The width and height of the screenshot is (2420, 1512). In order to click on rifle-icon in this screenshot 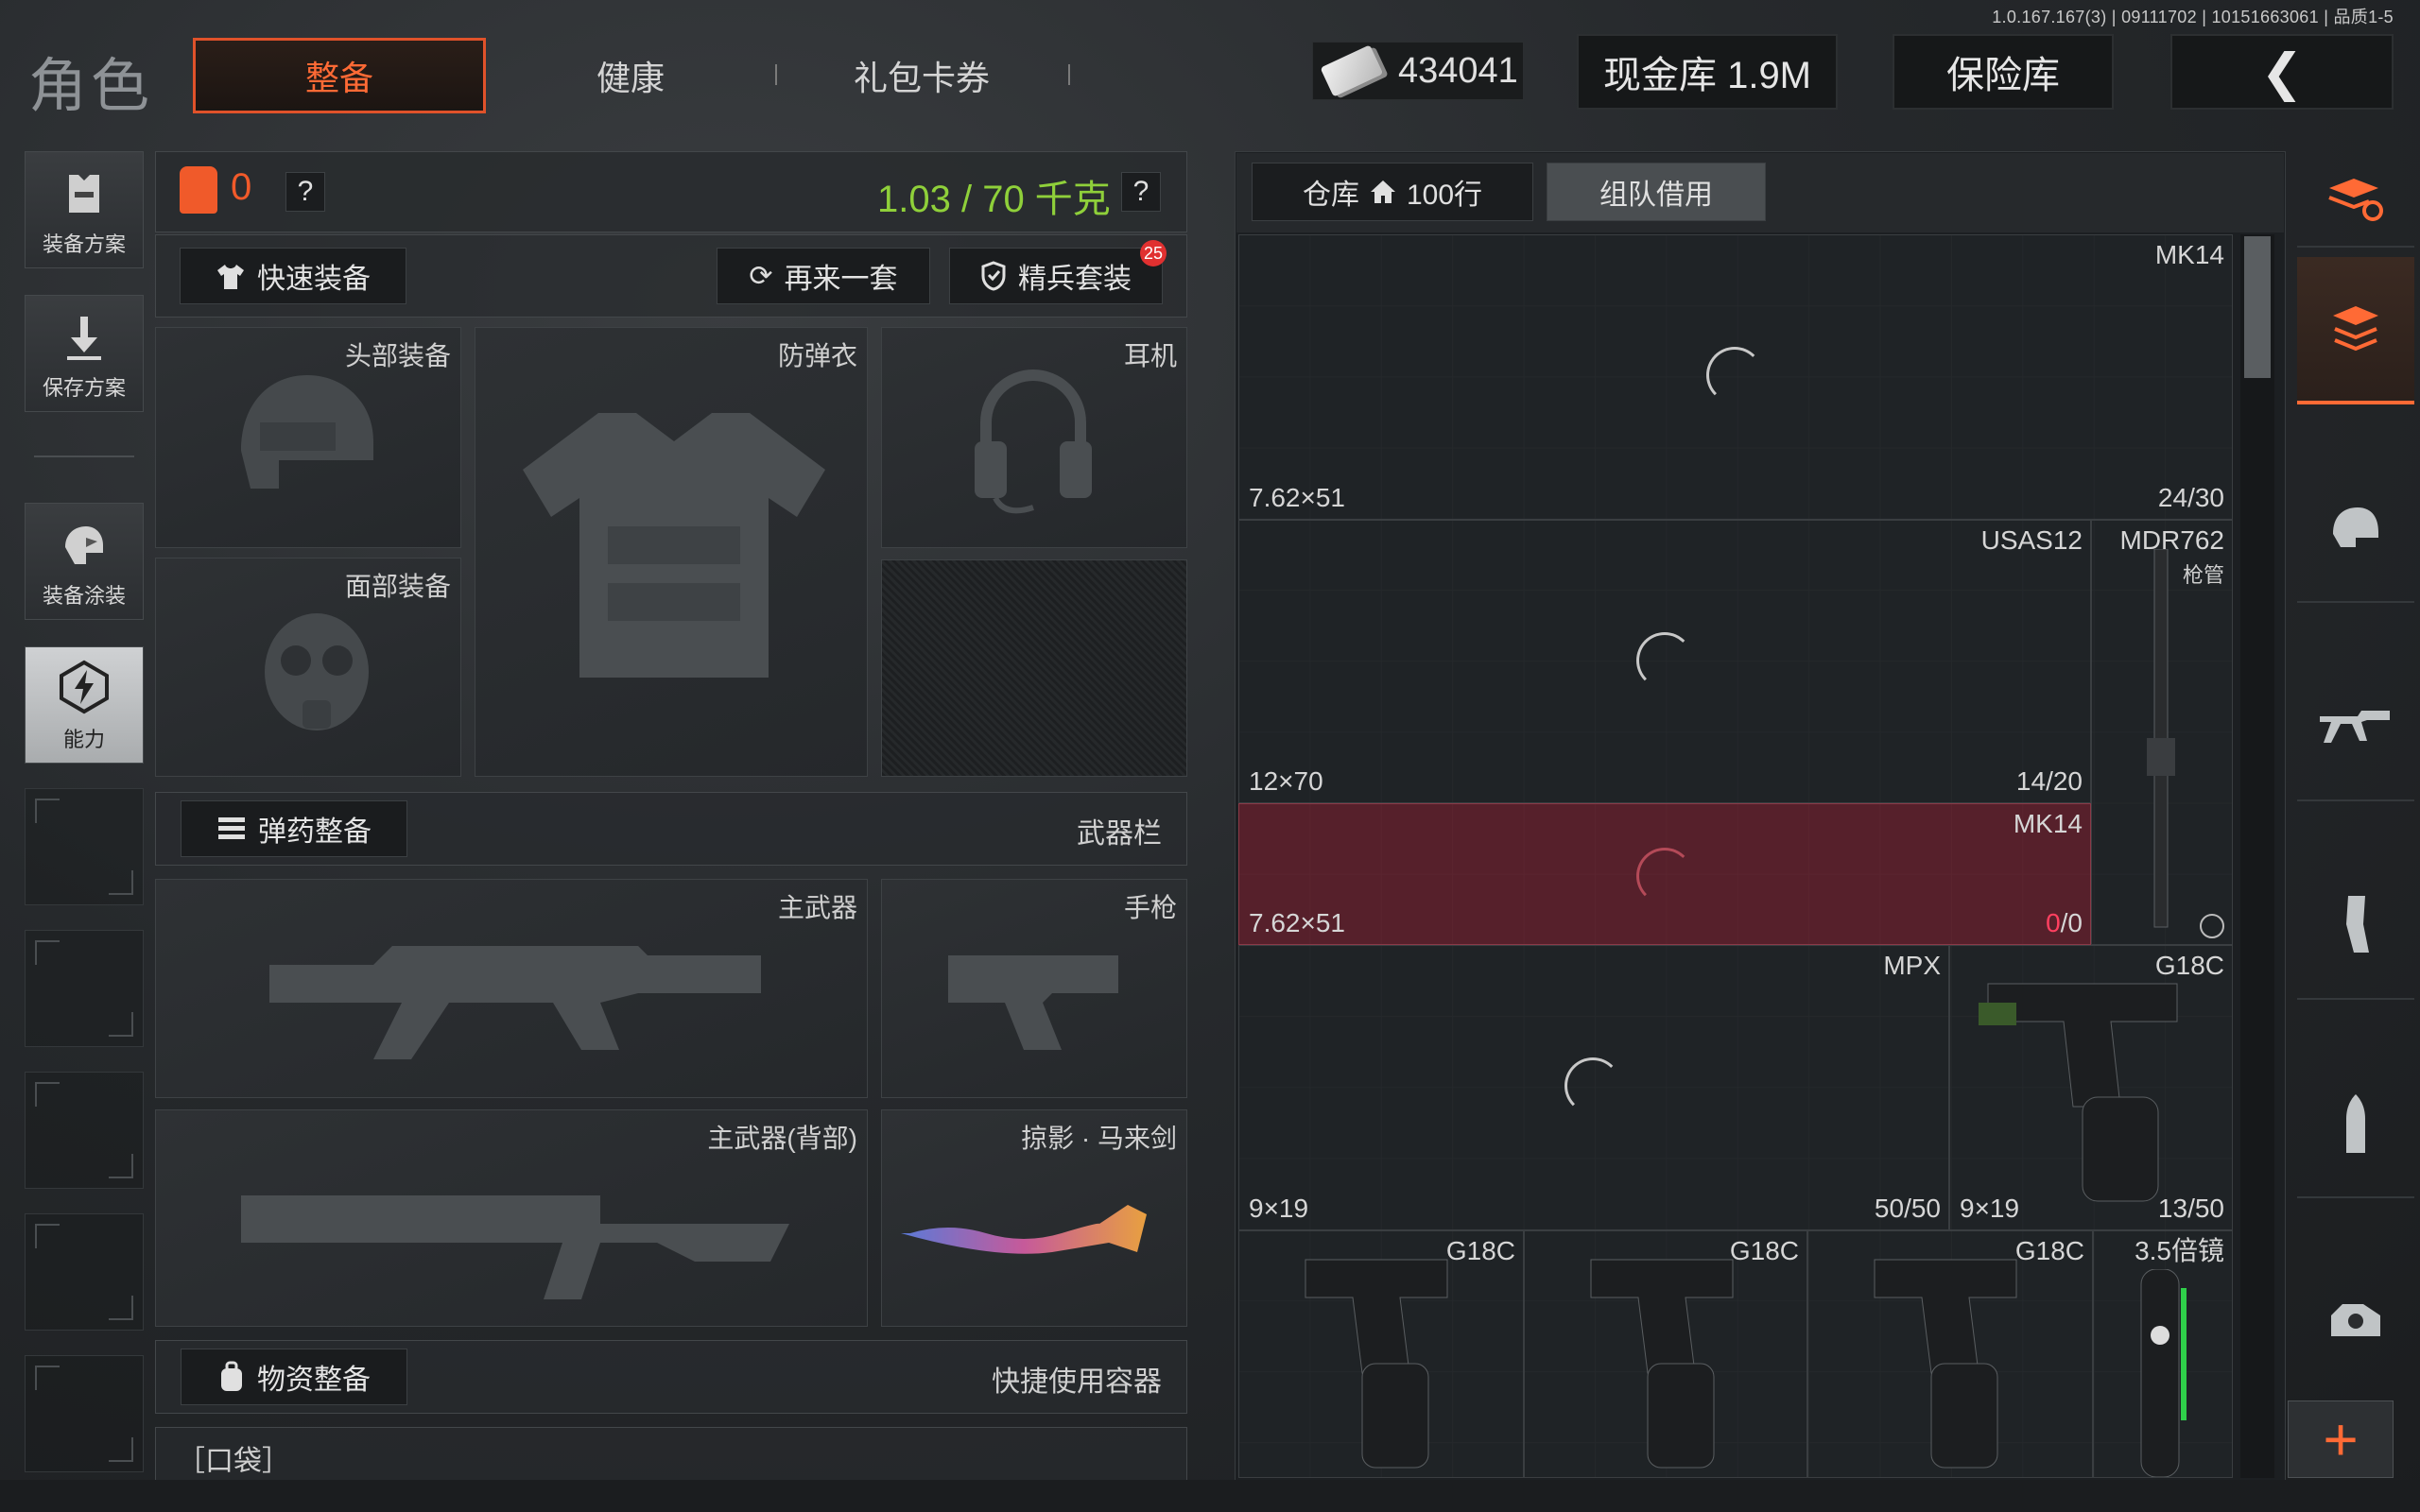, I will do `click(515, 1002)`.